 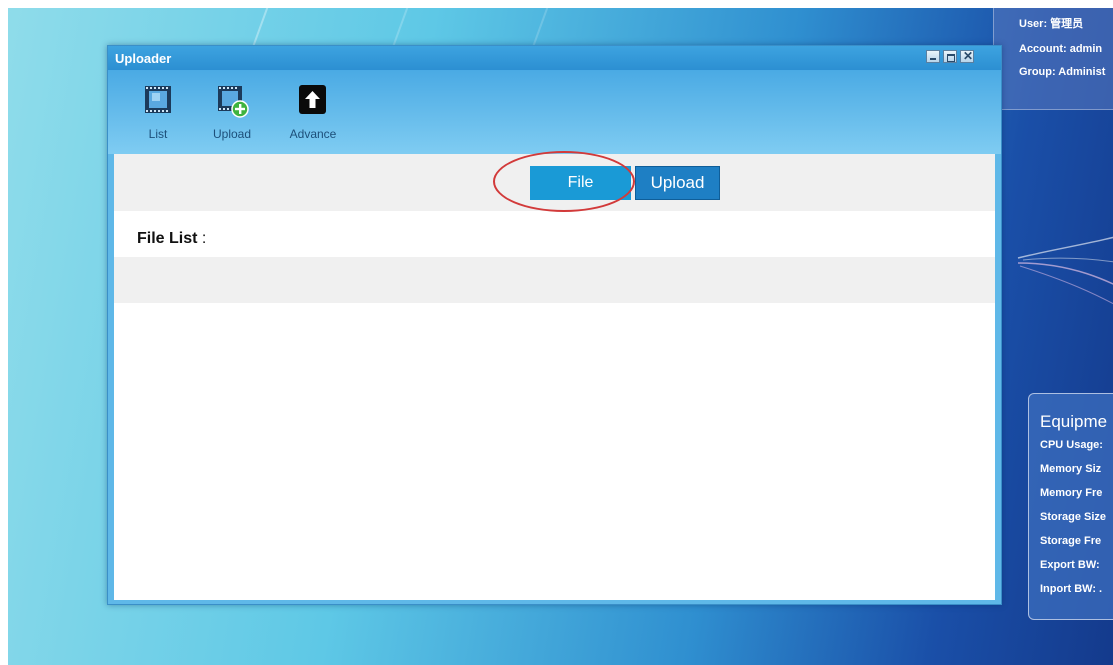 I want to click on file-list-row, so click(x=554, y=280).